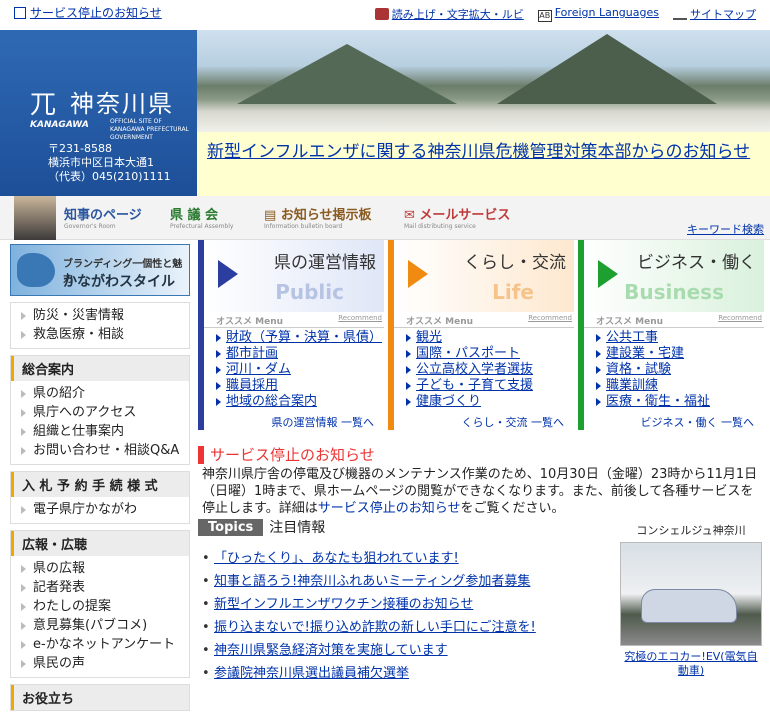  Describe the element at coordinates (297, 528) in the screenshot. I see `topics-title: 注目情報` at that location.